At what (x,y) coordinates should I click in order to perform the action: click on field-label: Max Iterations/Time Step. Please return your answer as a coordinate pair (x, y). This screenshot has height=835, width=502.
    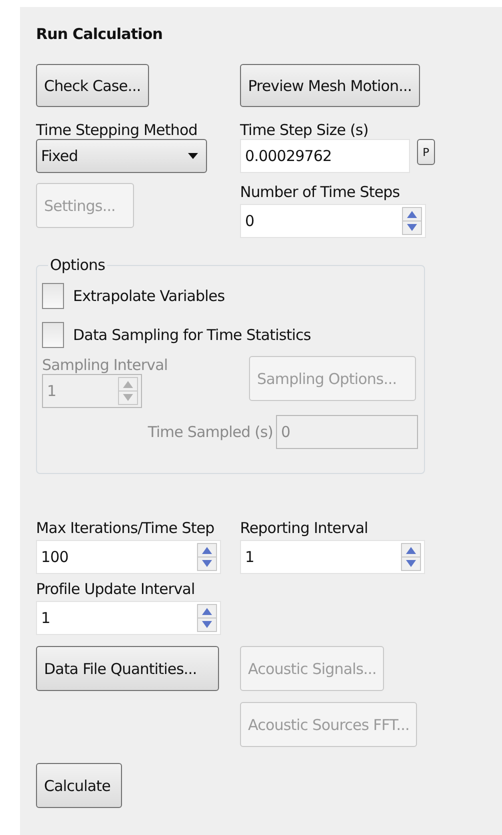
    Looking at the image, I should click on (125, 528).